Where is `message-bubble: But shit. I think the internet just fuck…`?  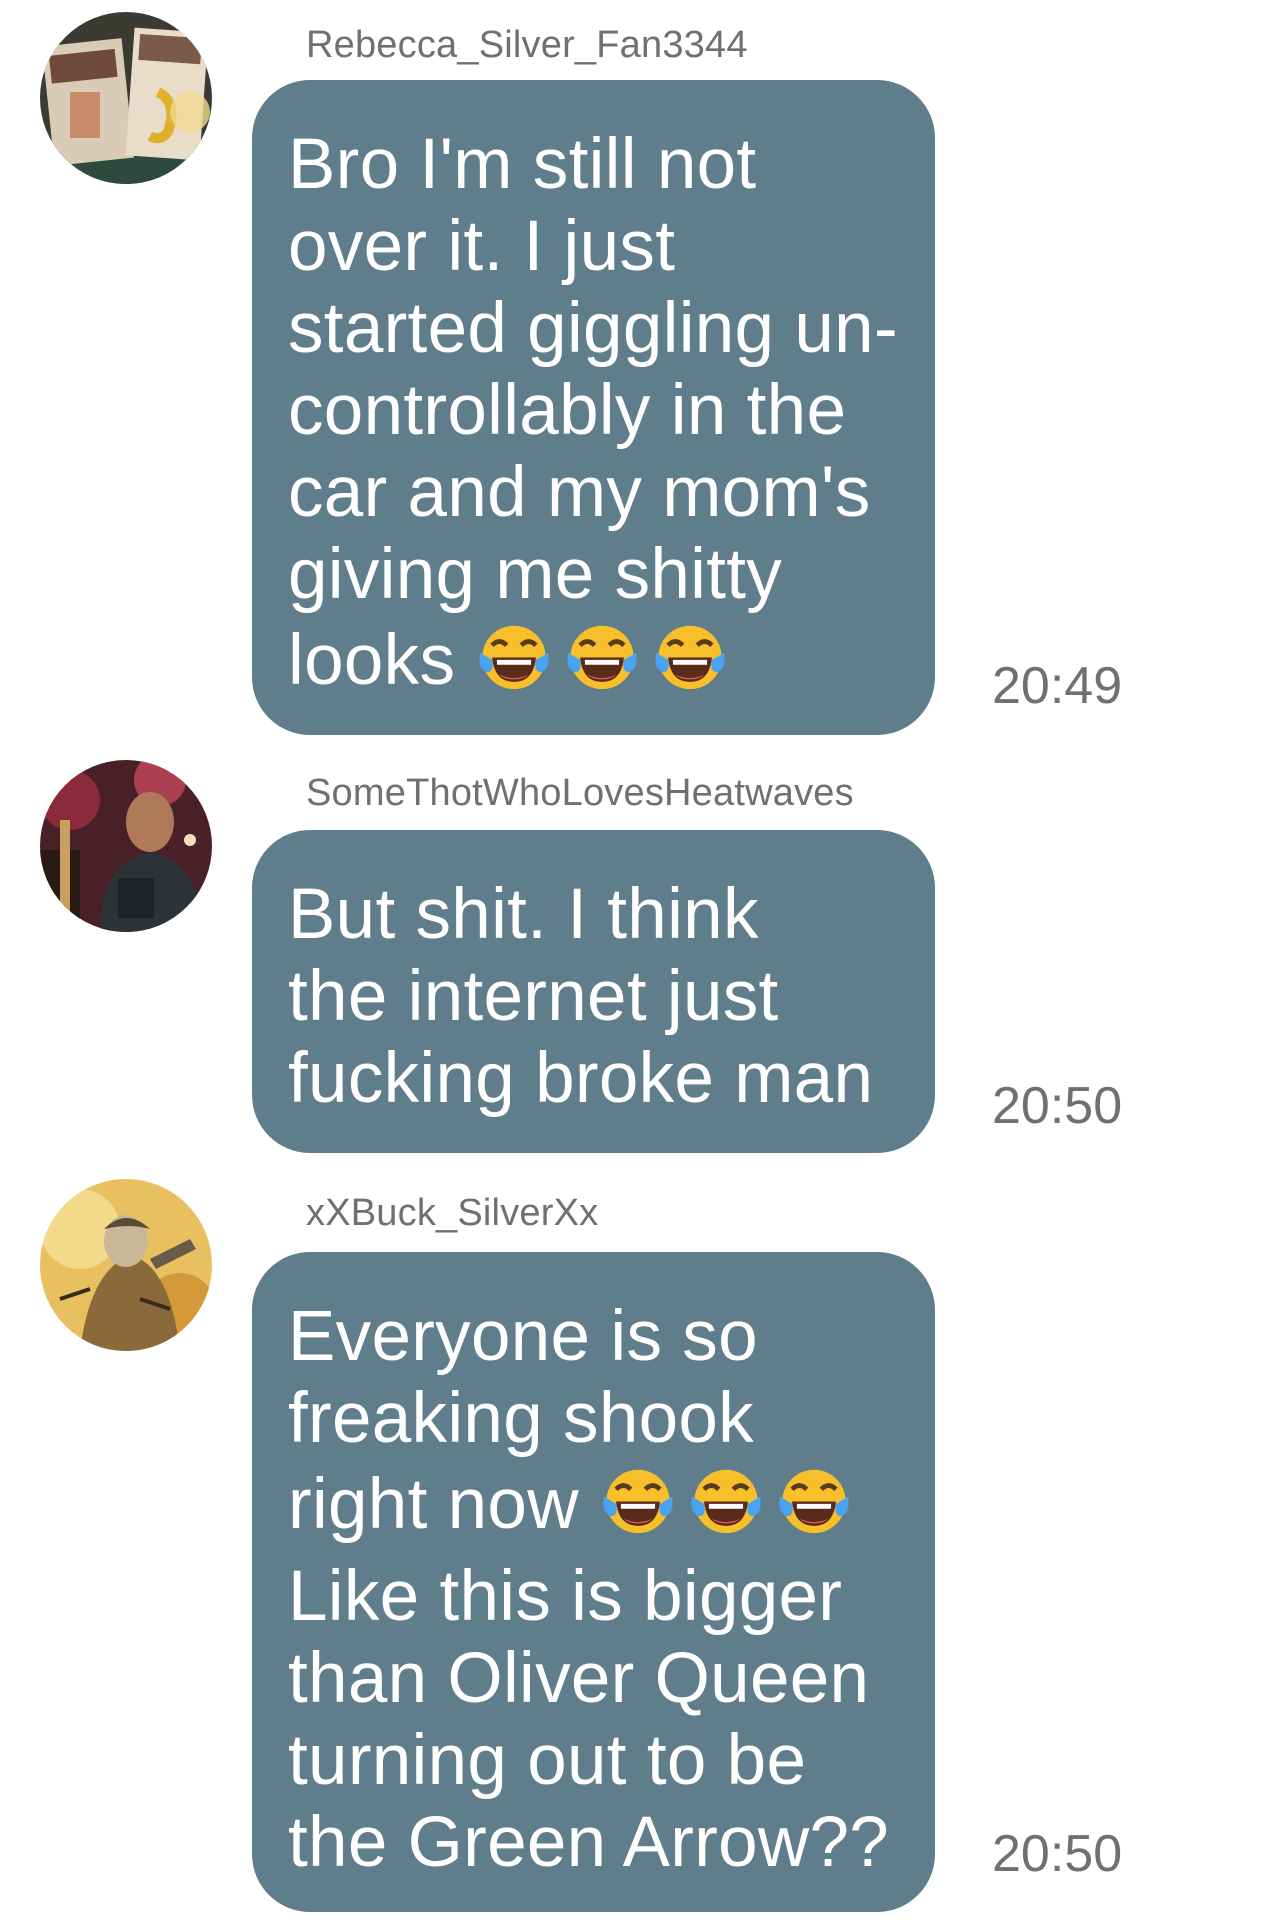
message-bubble: But shit. I think the internet just fuck… is located at coordinates (593, 991).